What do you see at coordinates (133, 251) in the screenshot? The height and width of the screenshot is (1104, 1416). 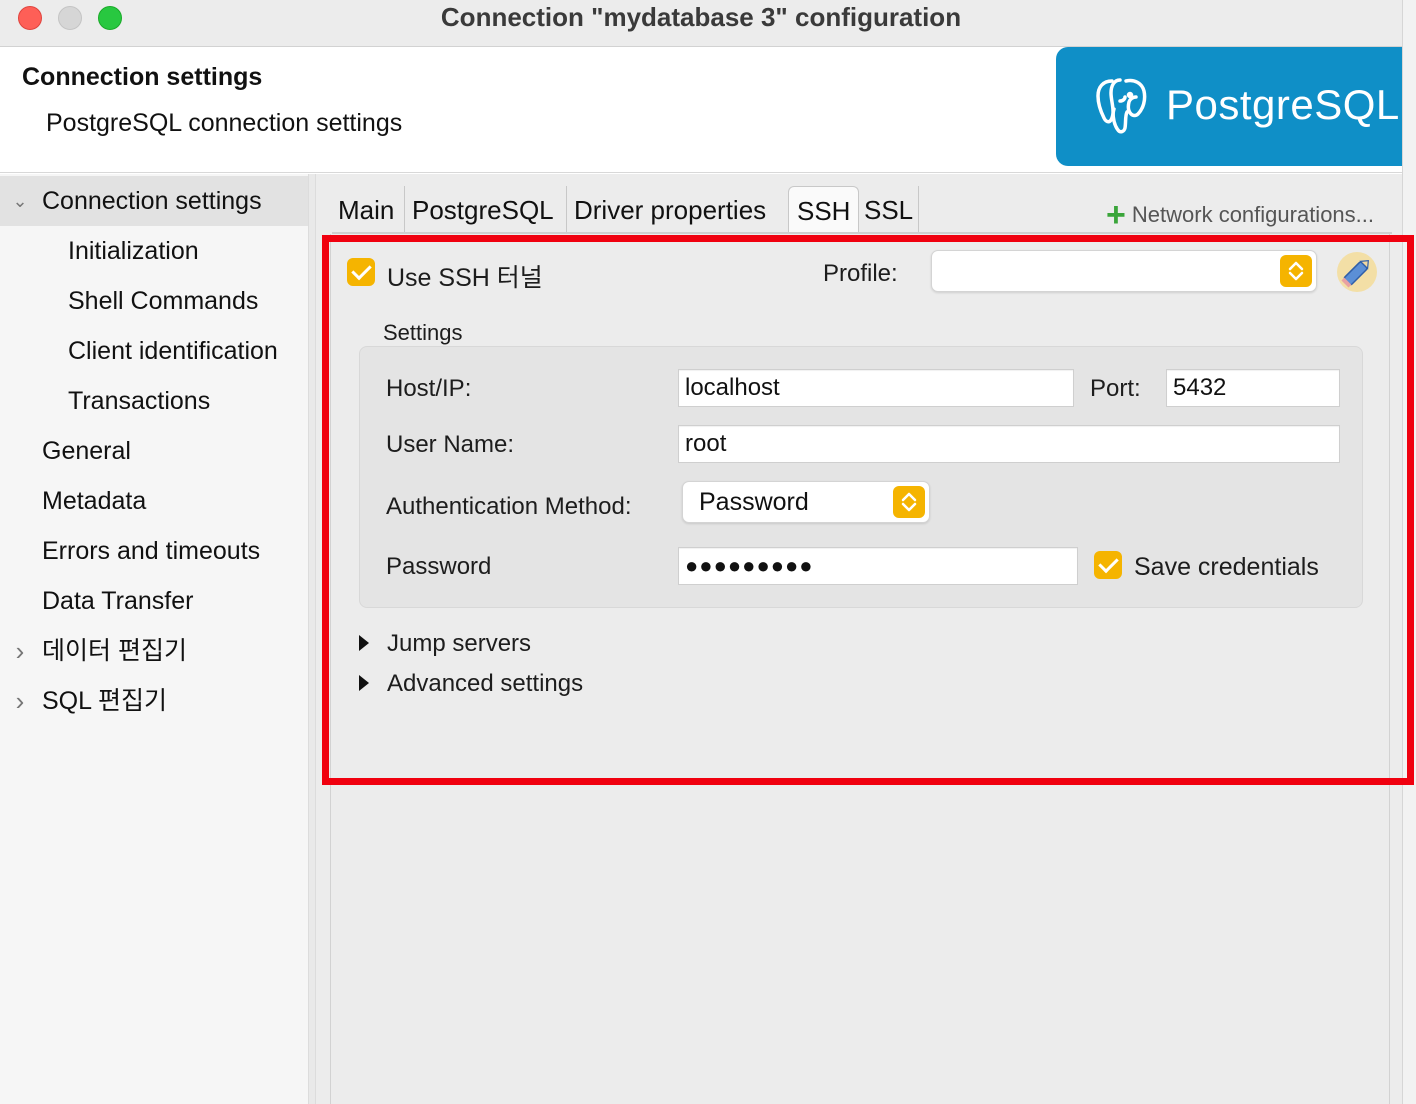 I see `sidebar-item-label: Initialization` at bounding box center [133, 251].